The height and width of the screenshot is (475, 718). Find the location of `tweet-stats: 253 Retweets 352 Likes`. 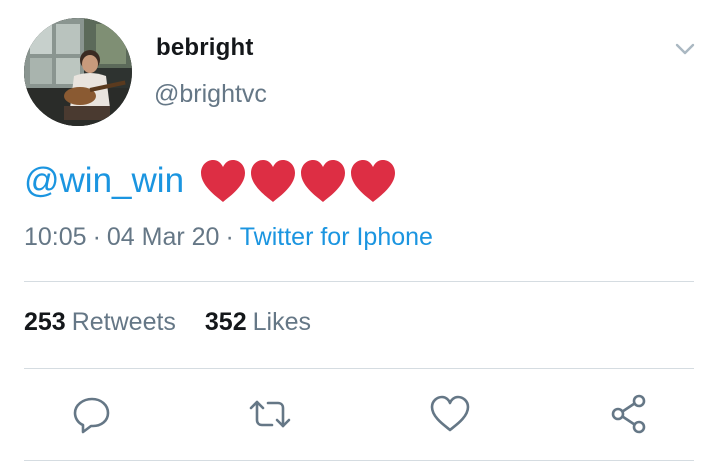

tweet-stats: 253 Retweets 352 Likes is located at coordinates (167, 322).